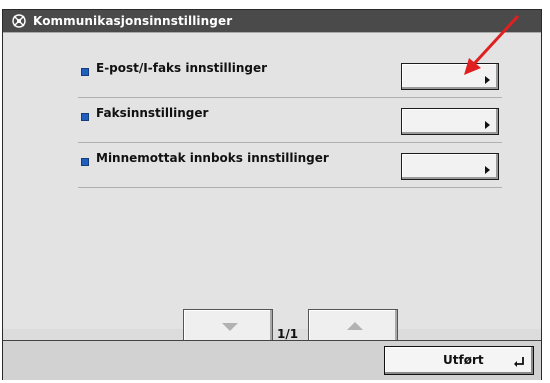  I want to click on annotation-arrow-icon, so click(492, 44).